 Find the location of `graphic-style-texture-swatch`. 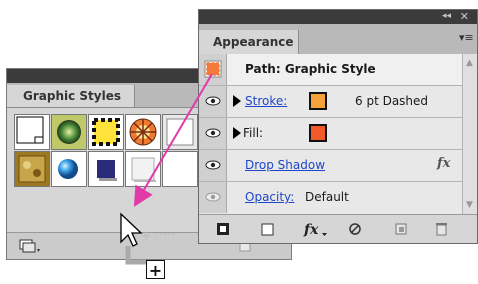

graphic-style-texture-swatch is located at coordinates (32, 169).